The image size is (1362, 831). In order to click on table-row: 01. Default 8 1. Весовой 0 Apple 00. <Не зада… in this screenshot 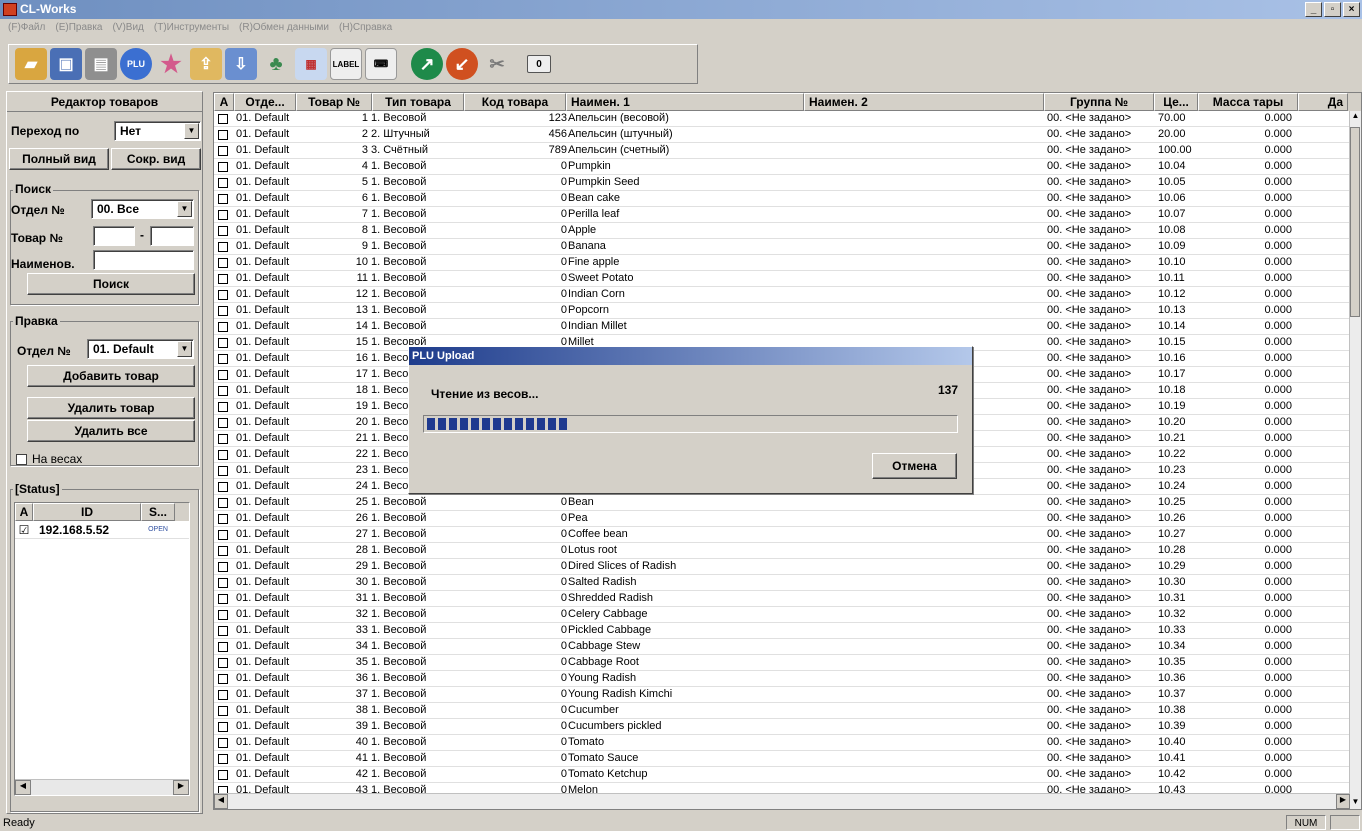, I will do `click(783, 231)`.